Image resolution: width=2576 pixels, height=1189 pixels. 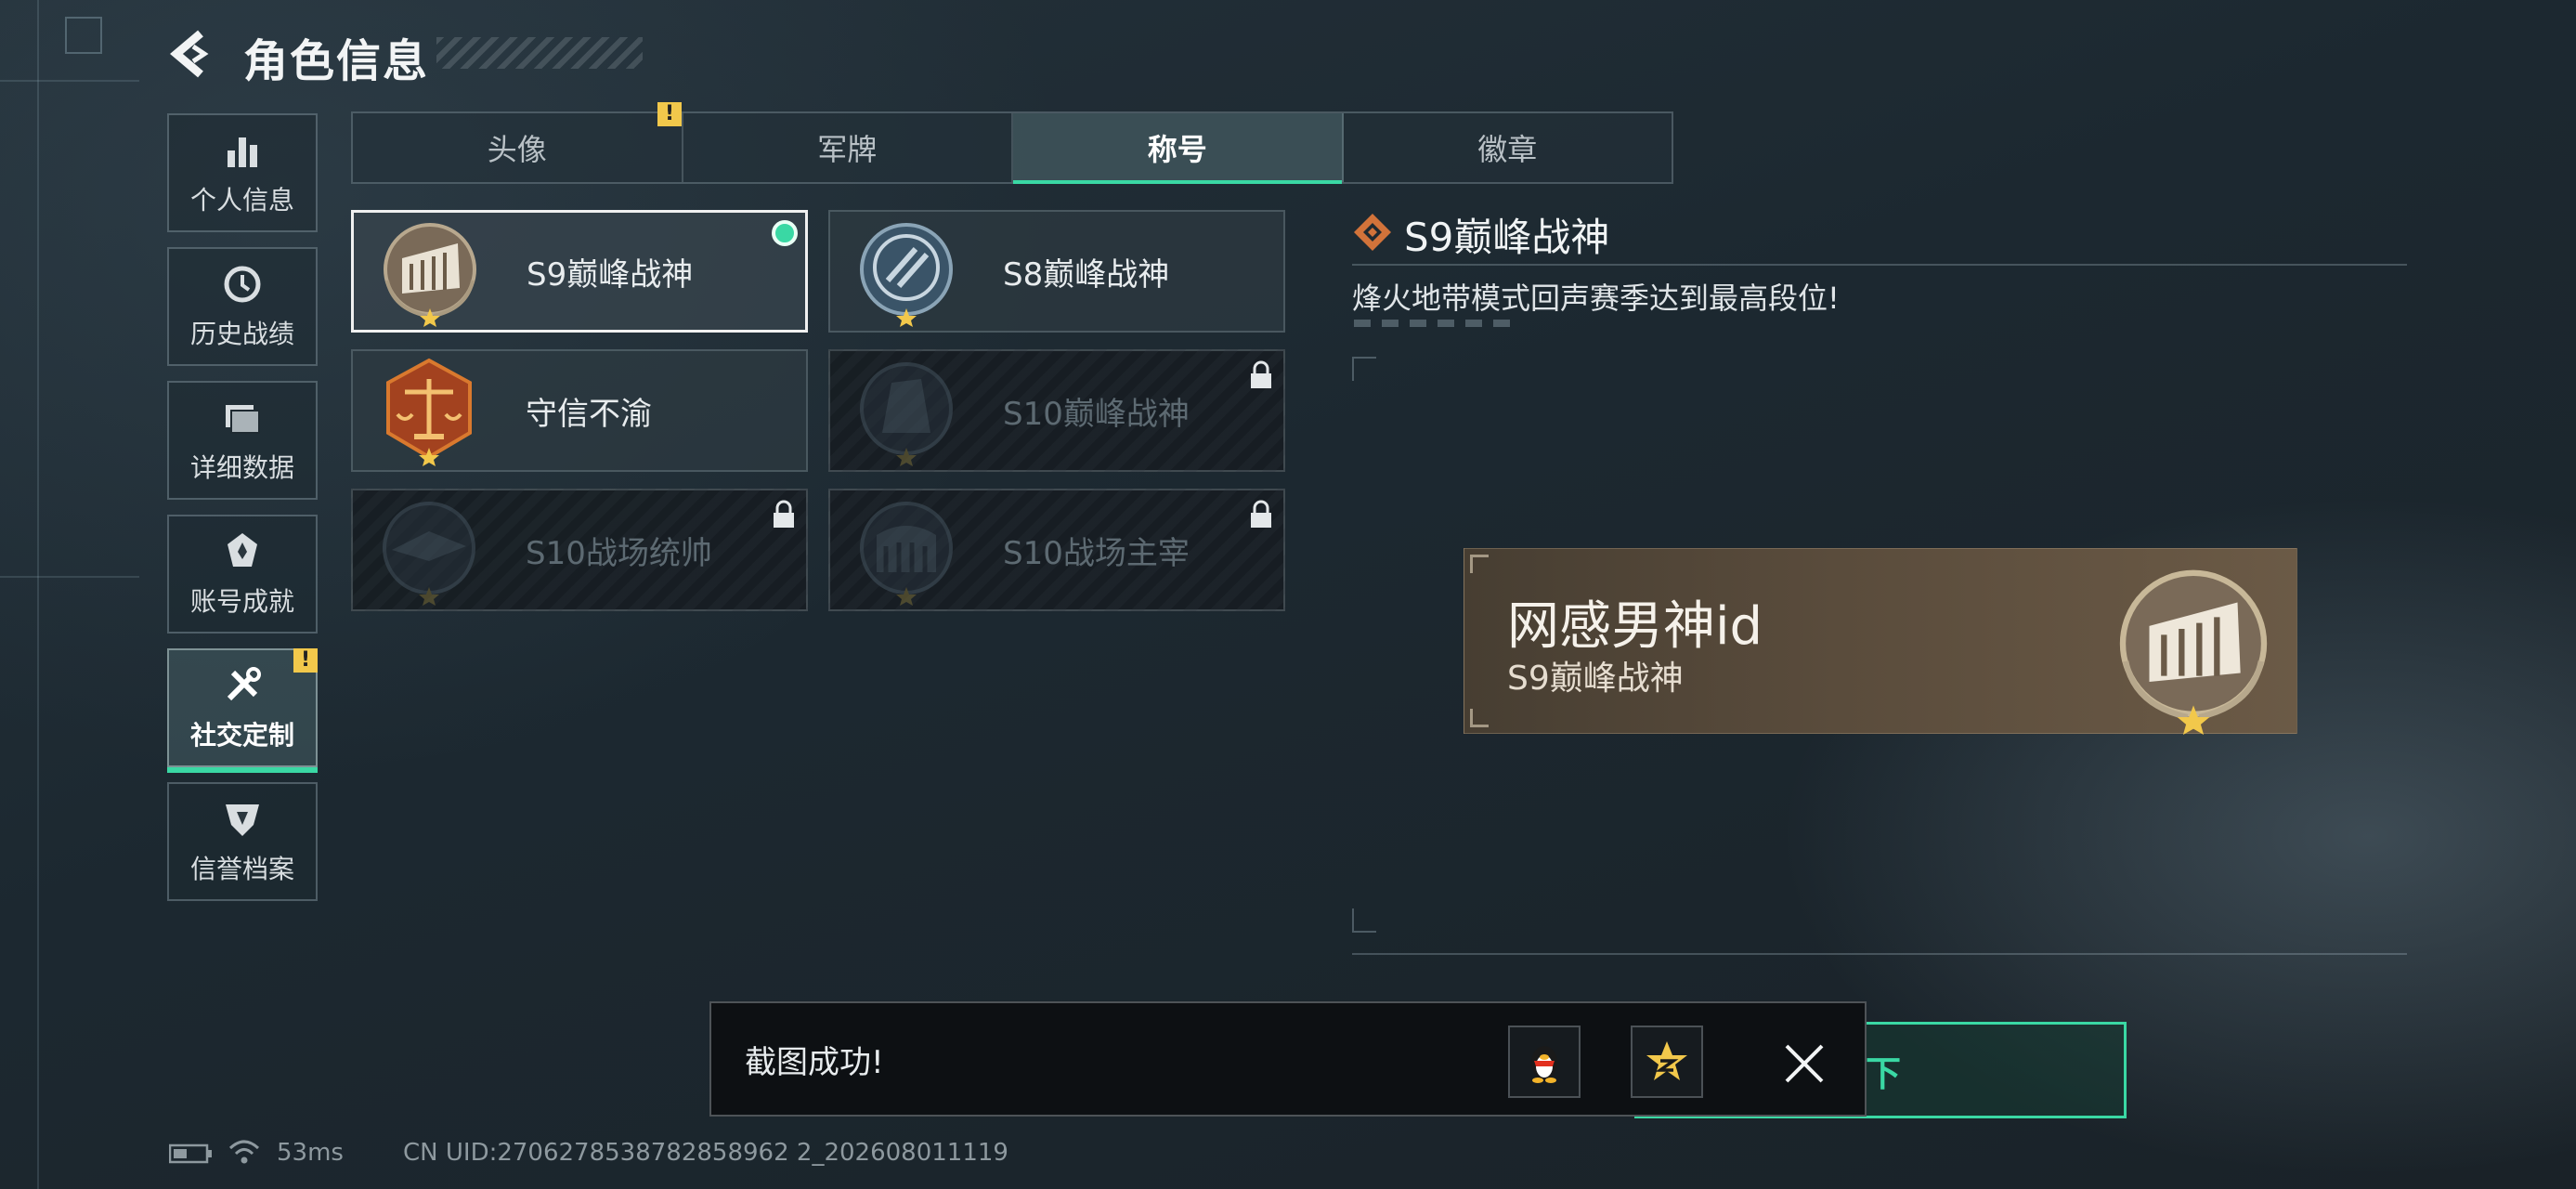 What do you see at coordinates (241, 334) in the screenshot?
I see `sidebar-item-label: 历史战绩` at bounding box center [241, 334].